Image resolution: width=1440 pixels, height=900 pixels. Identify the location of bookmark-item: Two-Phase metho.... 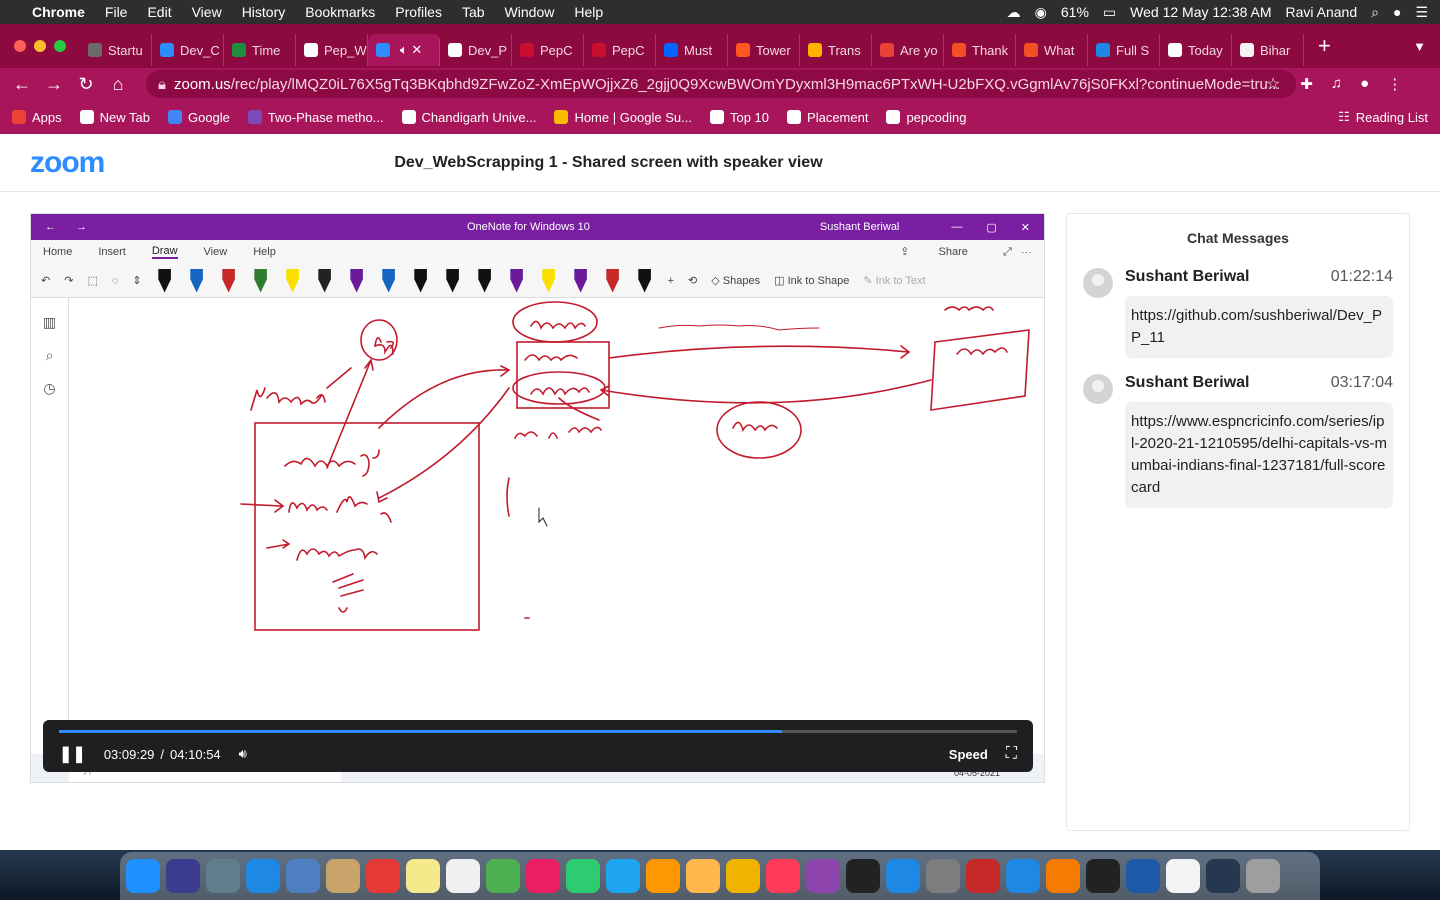
(315, 117).